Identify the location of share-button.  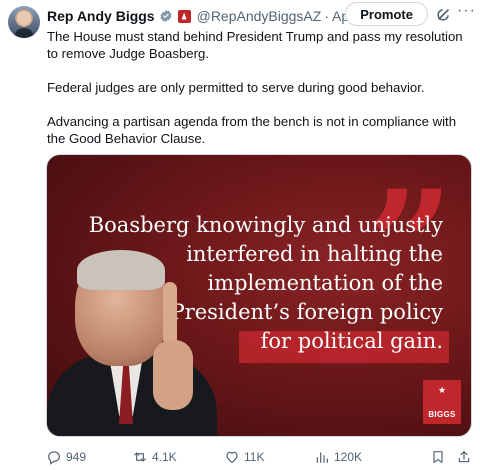
(466, 457).